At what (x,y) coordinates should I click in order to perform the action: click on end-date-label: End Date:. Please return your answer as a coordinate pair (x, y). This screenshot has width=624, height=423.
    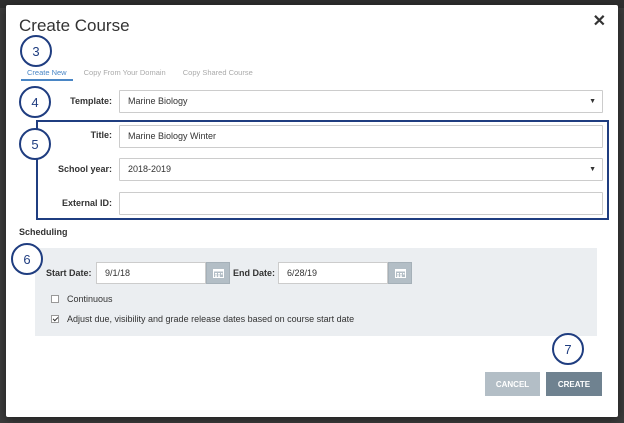
    Looking at the image, I should click on (254, 273).